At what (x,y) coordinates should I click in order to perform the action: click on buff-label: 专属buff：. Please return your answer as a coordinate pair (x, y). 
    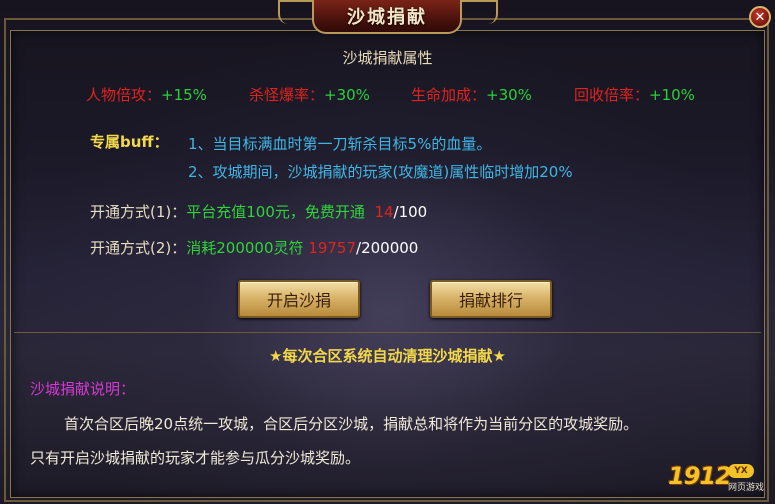
    Looking at the image, I should click on (129, 142).